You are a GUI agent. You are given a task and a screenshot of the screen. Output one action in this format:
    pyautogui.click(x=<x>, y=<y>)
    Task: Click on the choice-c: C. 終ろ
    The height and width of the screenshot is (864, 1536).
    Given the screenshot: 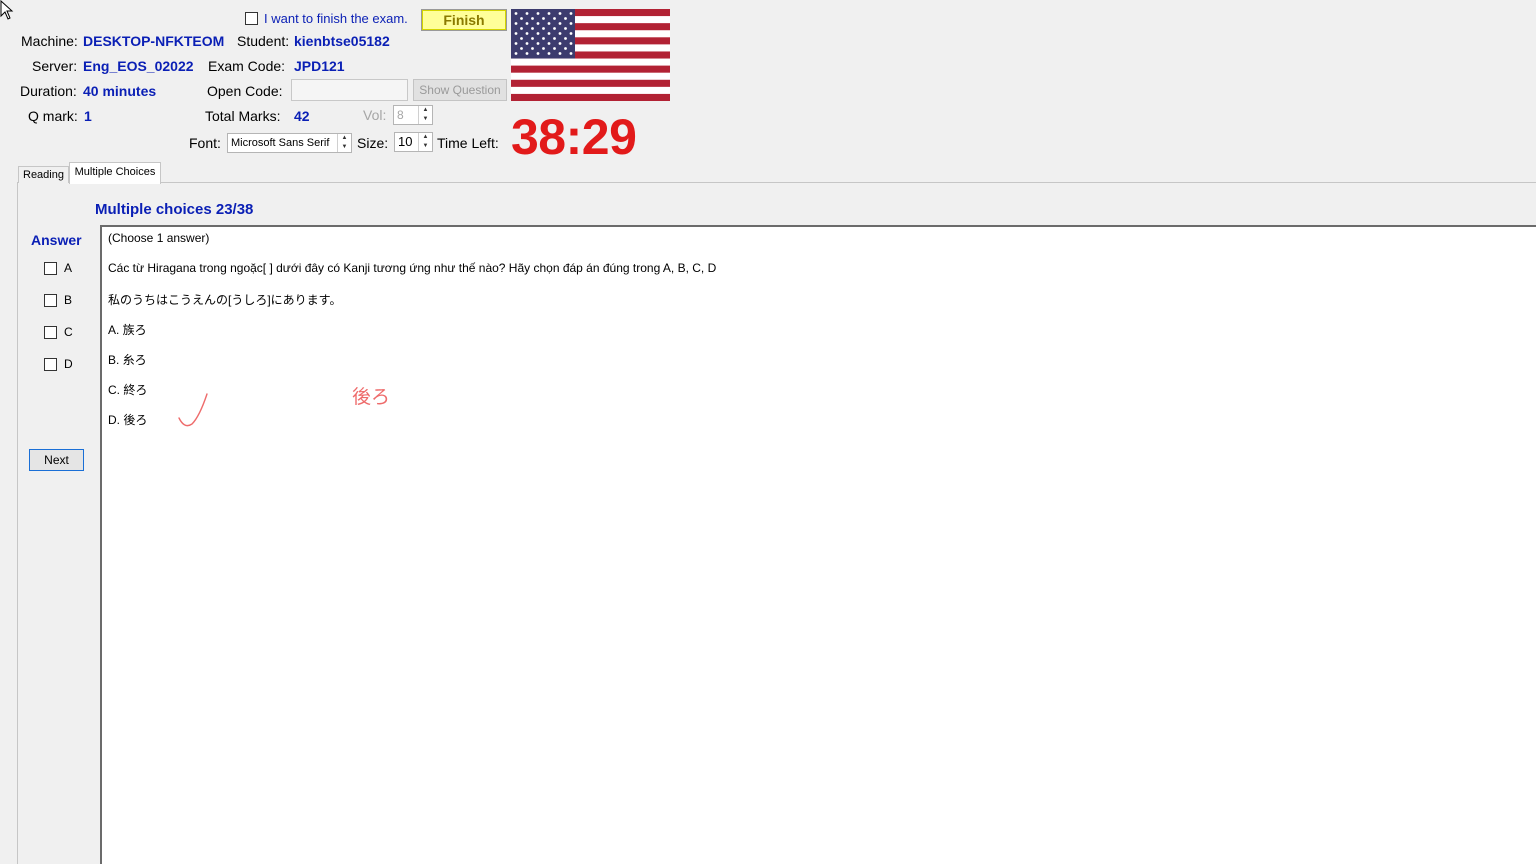 What is the action you would take?
    pyautogui.click(x=128, y=390)
    